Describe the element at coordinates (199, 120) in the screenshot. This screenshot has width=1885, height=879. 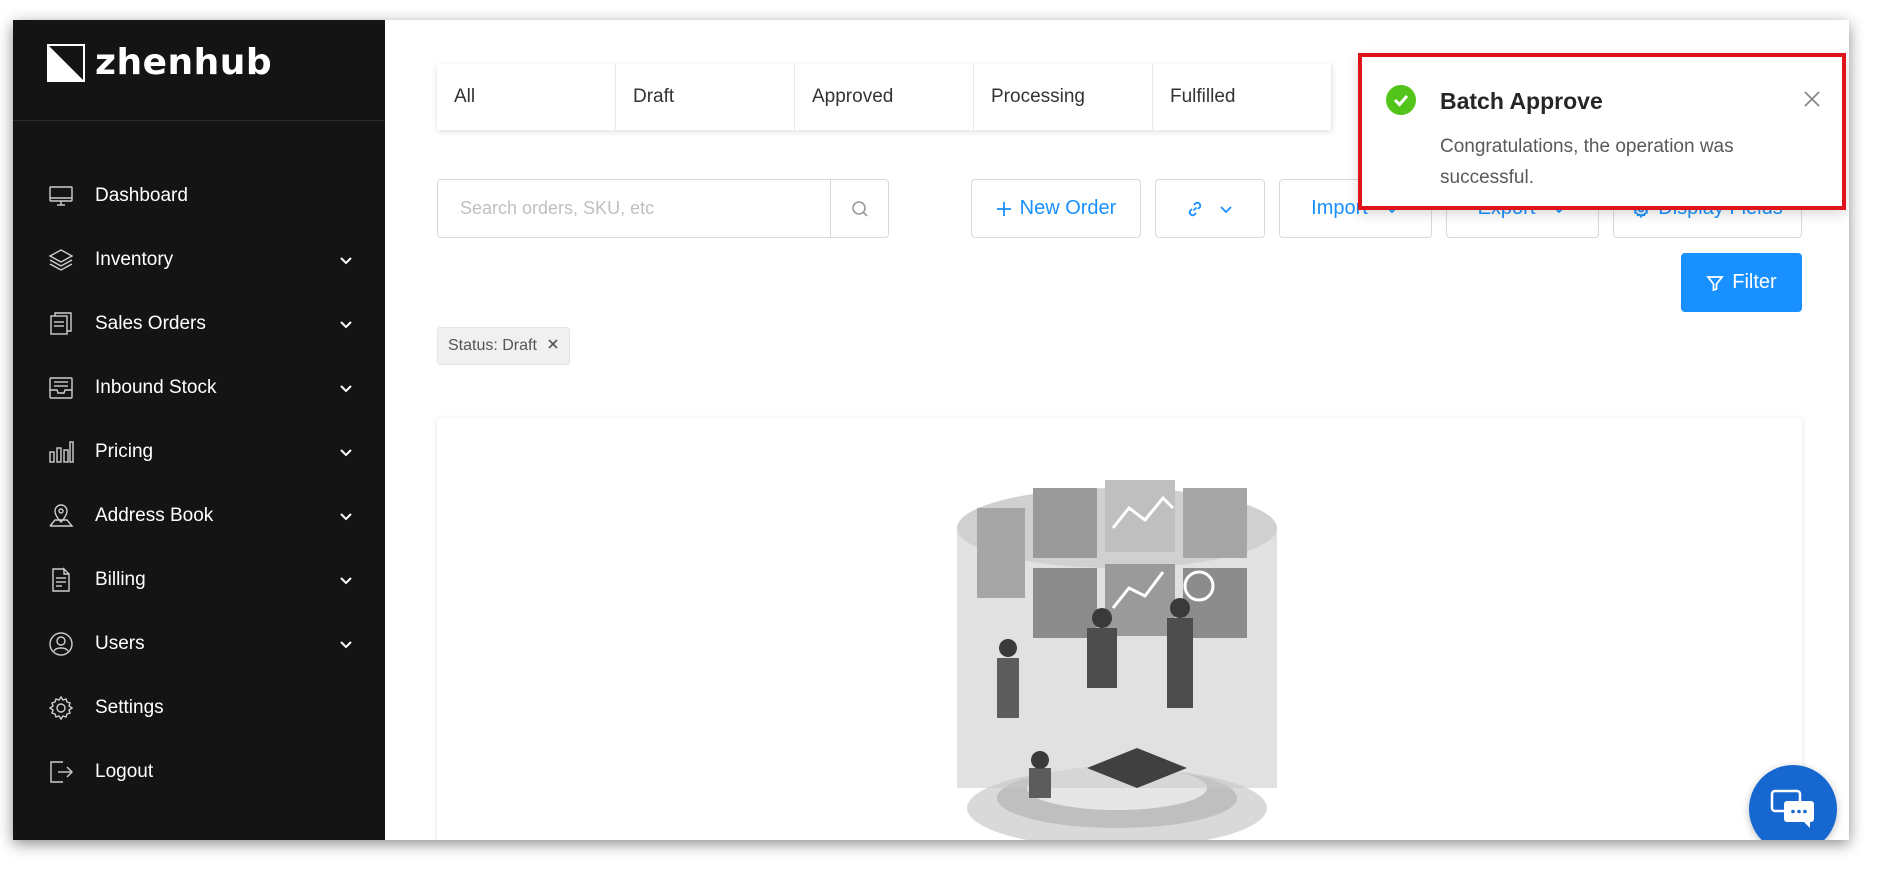
I see `divider` at that location.